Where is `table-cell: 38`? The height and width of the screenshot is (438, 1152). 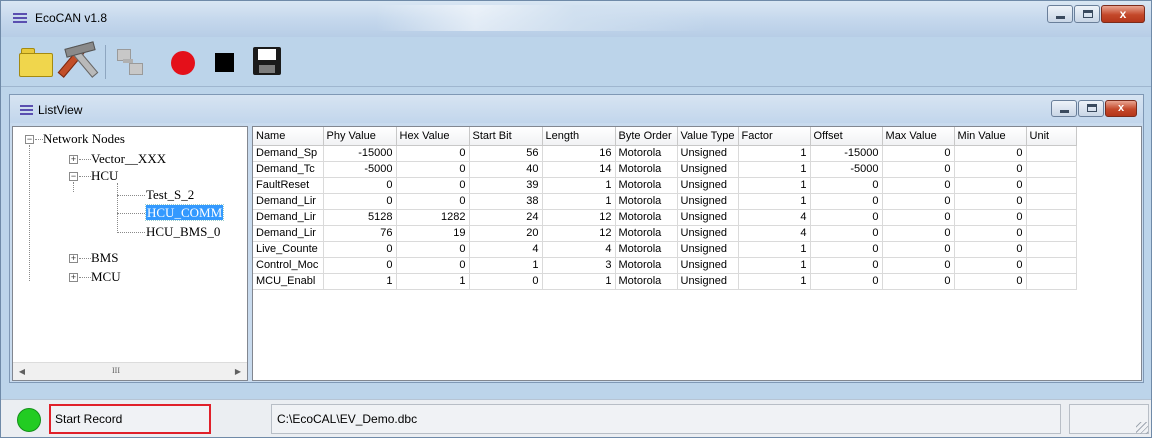 table-cell: 38 is located at coordinates (506, 201).